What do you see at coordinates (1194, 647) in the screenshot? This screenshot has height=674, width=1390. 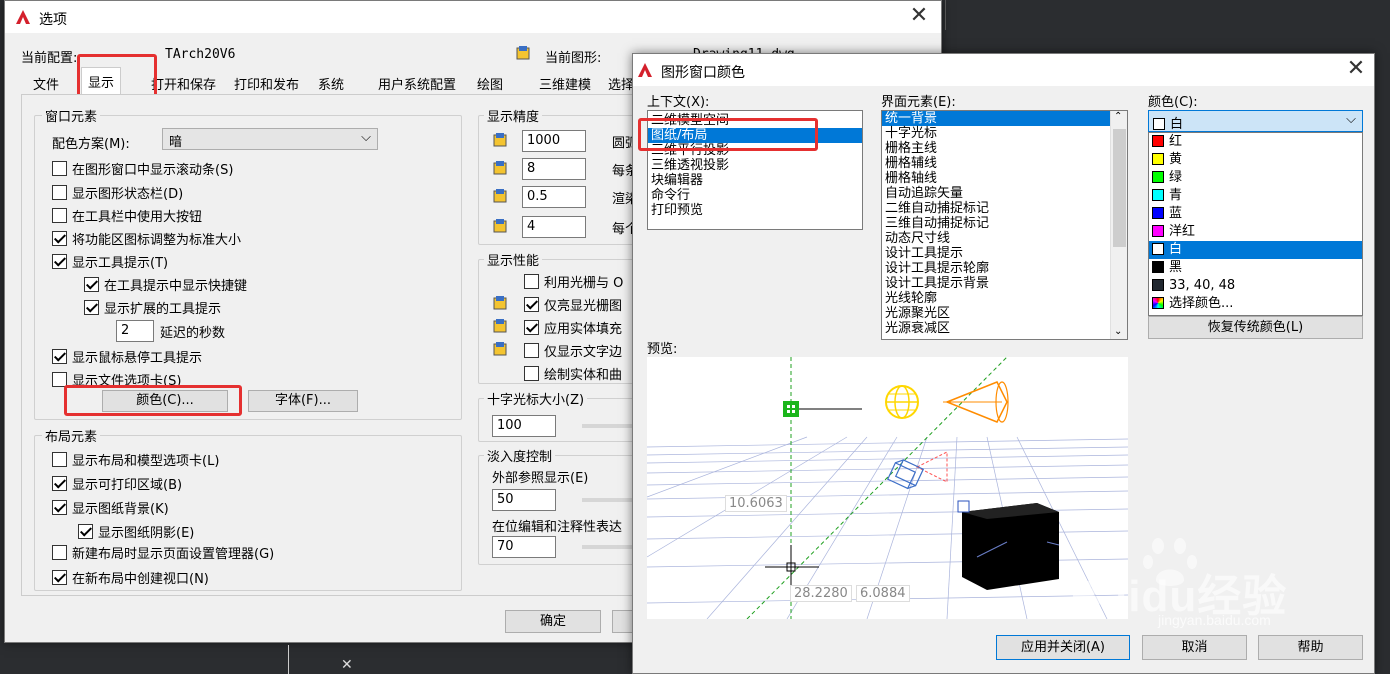 I see `cancel-button: 取消` at bounding box center [1194, 647].